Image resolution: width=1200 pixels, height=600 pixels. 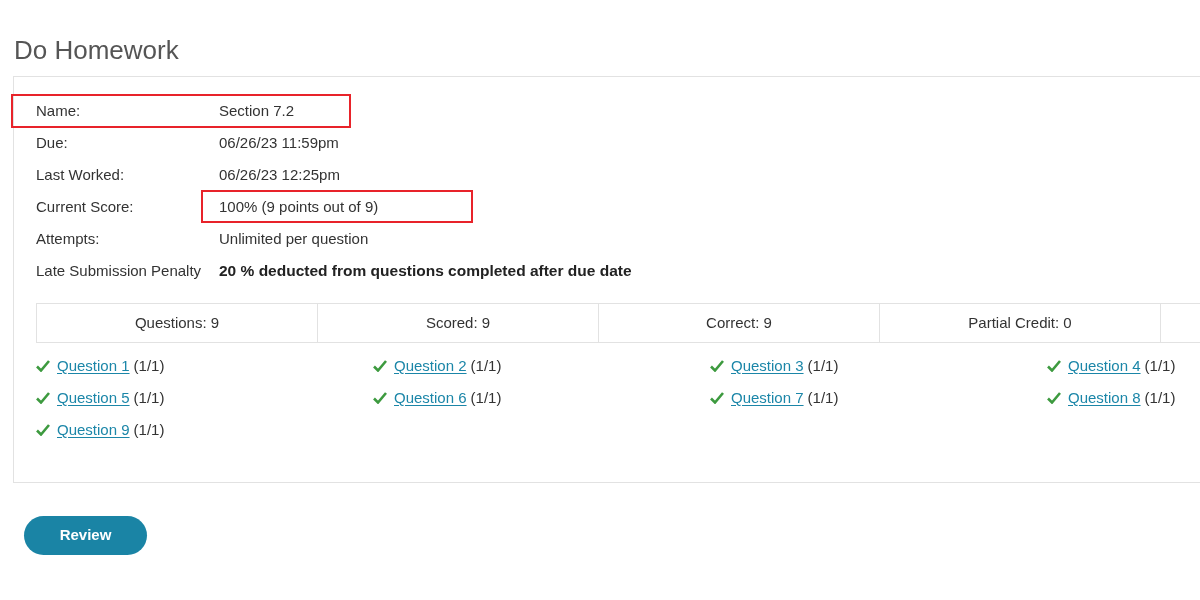 What do you see at coordinates (1104, 398) in the screenshot?
I see `question-link: Question 8` at bounding box center [1104, 398].